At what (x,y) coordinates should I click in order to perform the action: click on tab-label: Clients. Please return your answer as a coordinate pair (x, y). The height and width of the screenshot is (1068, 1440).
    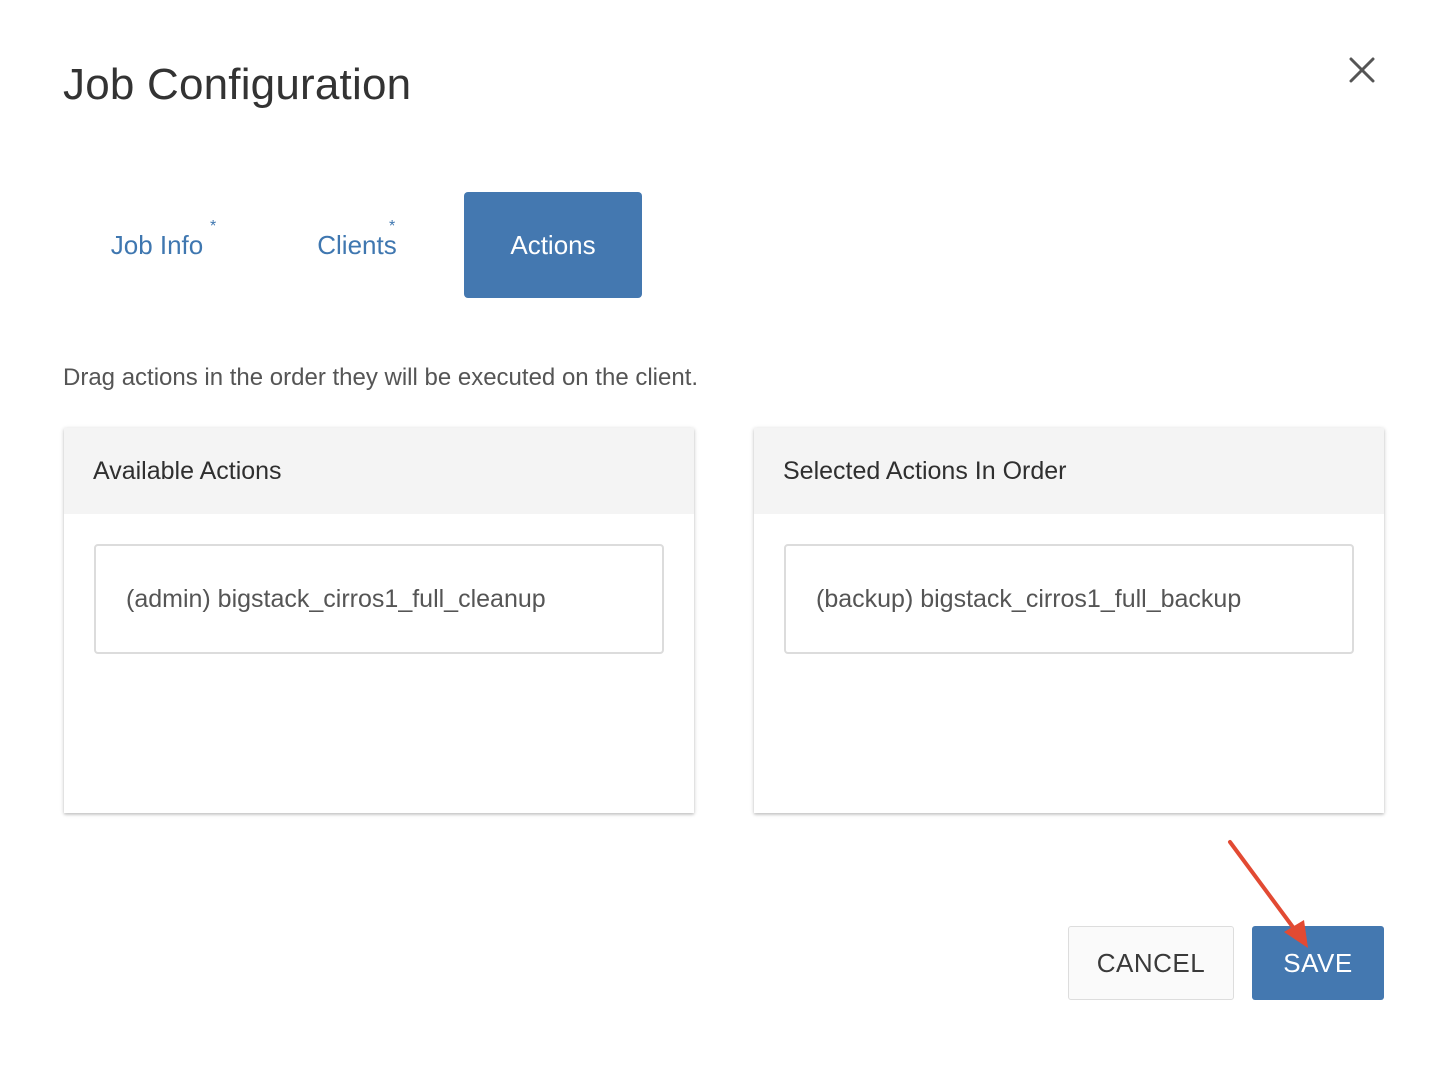
    Looking at the image, I should click on (357, 244).